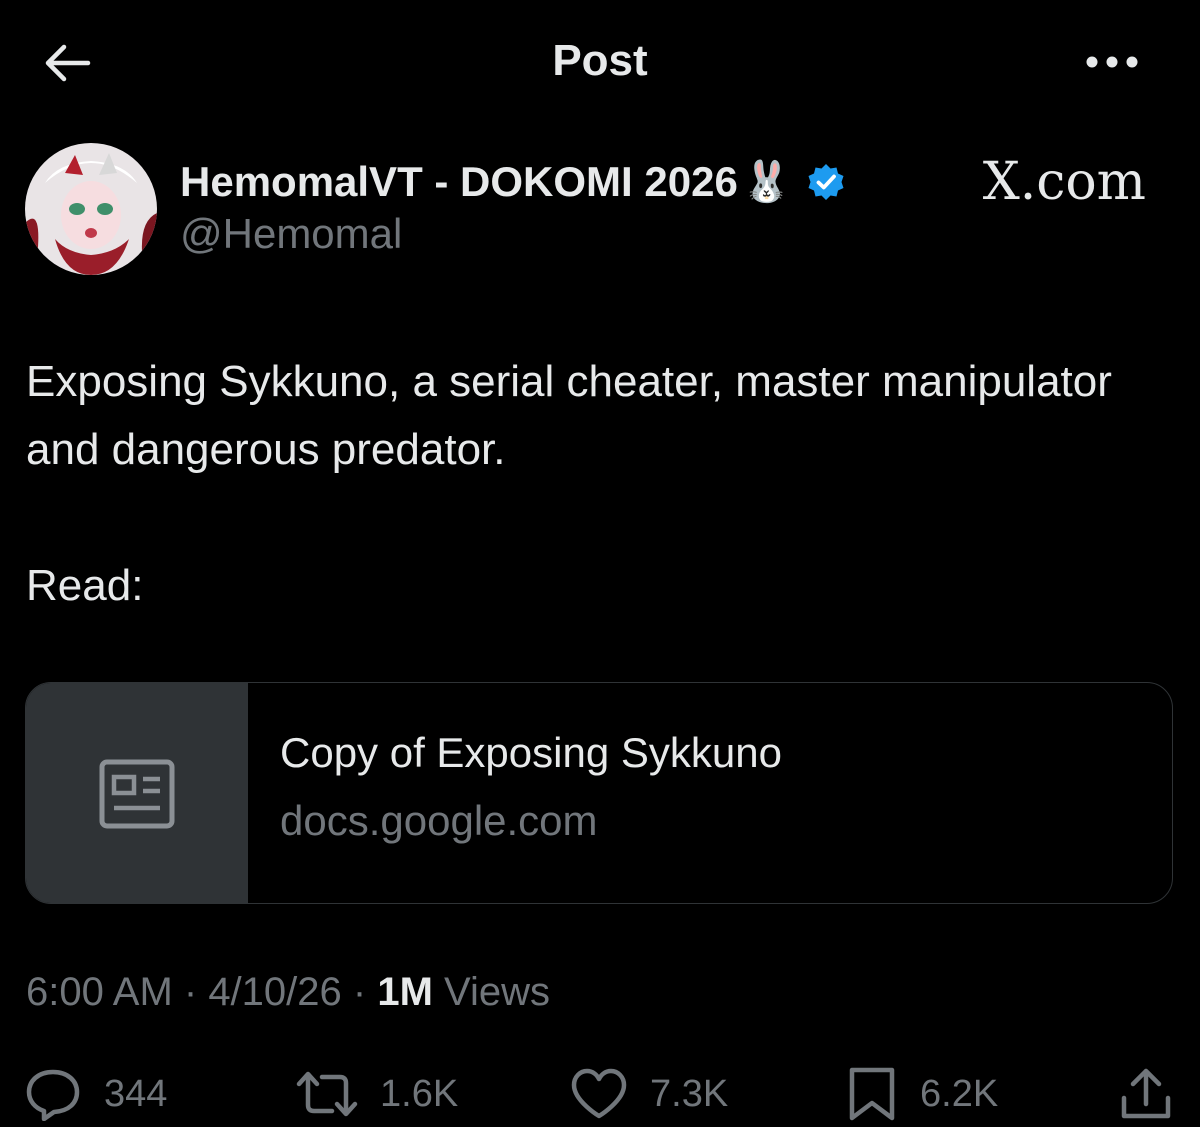 The image size is (1200, 1127). What do you see at coordinates (95, 1094) in the screenshot?
I see `reply-button: 344` at bounding box center [95, 1094].